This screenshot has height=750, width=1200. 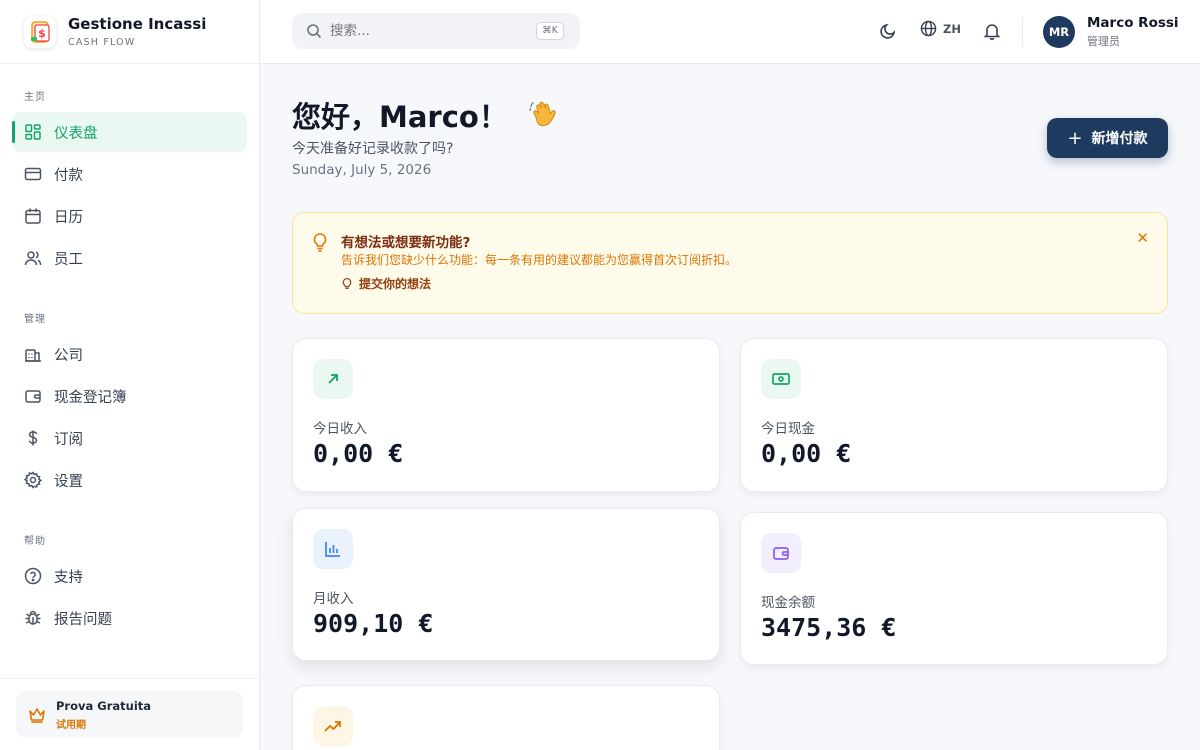 What do you see at coordinates (425, 31) in the screenshot?
I see `search-input` at bounding box center [425, 31].